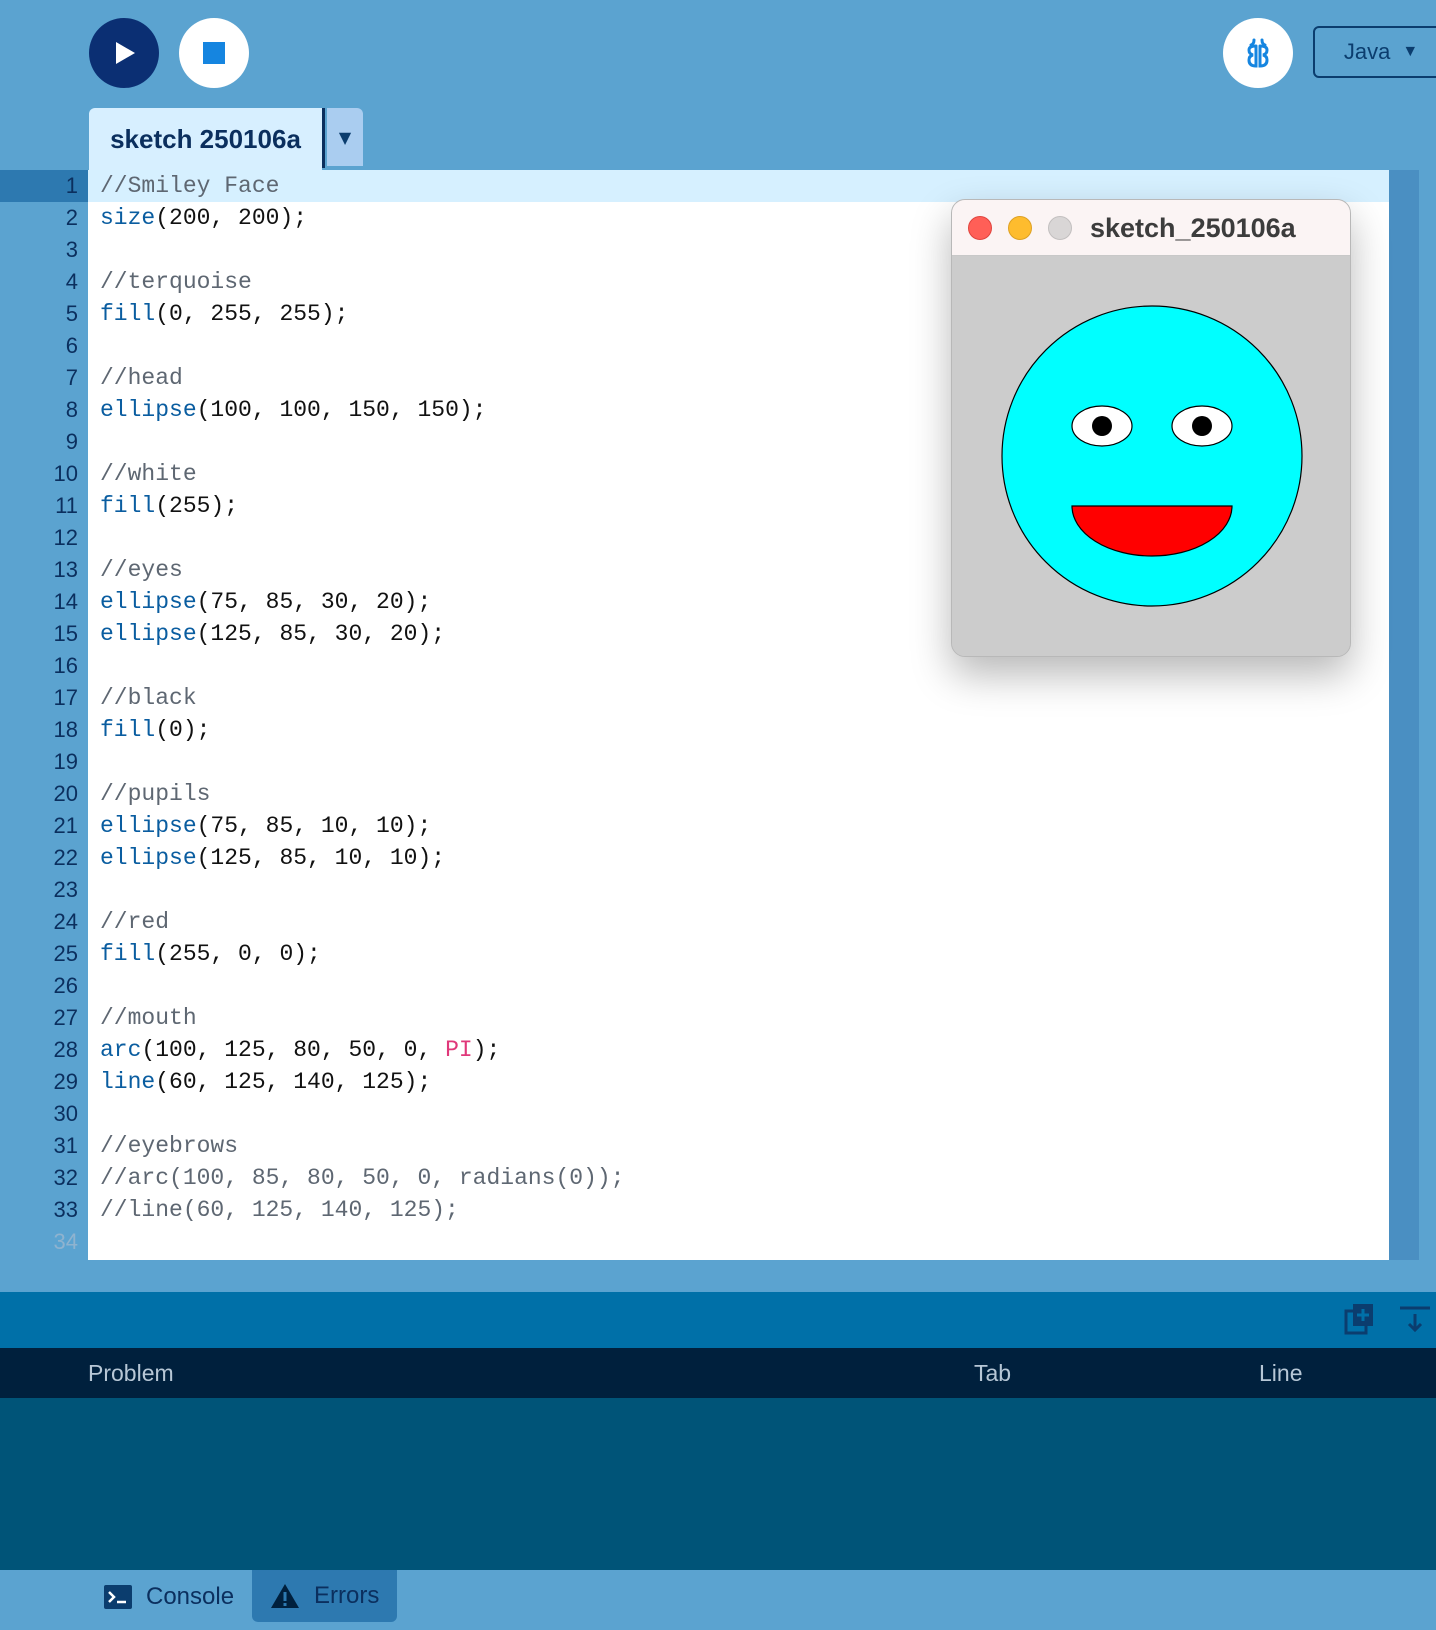 The height and width of the screenshot is (1630, 1436). I want to click on code-line: ellipse(125, 85, 30, 20);, so click(272, 634).